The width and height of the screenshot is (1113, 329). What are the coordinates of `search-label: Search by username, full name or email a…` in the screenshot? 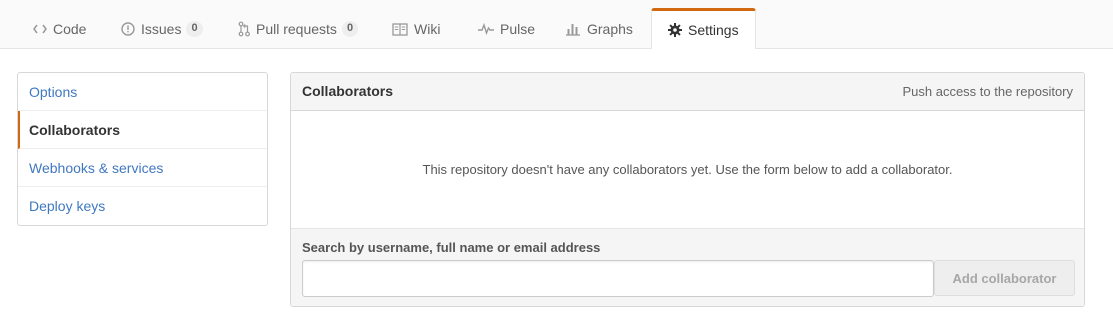 It's located at (451, 247).